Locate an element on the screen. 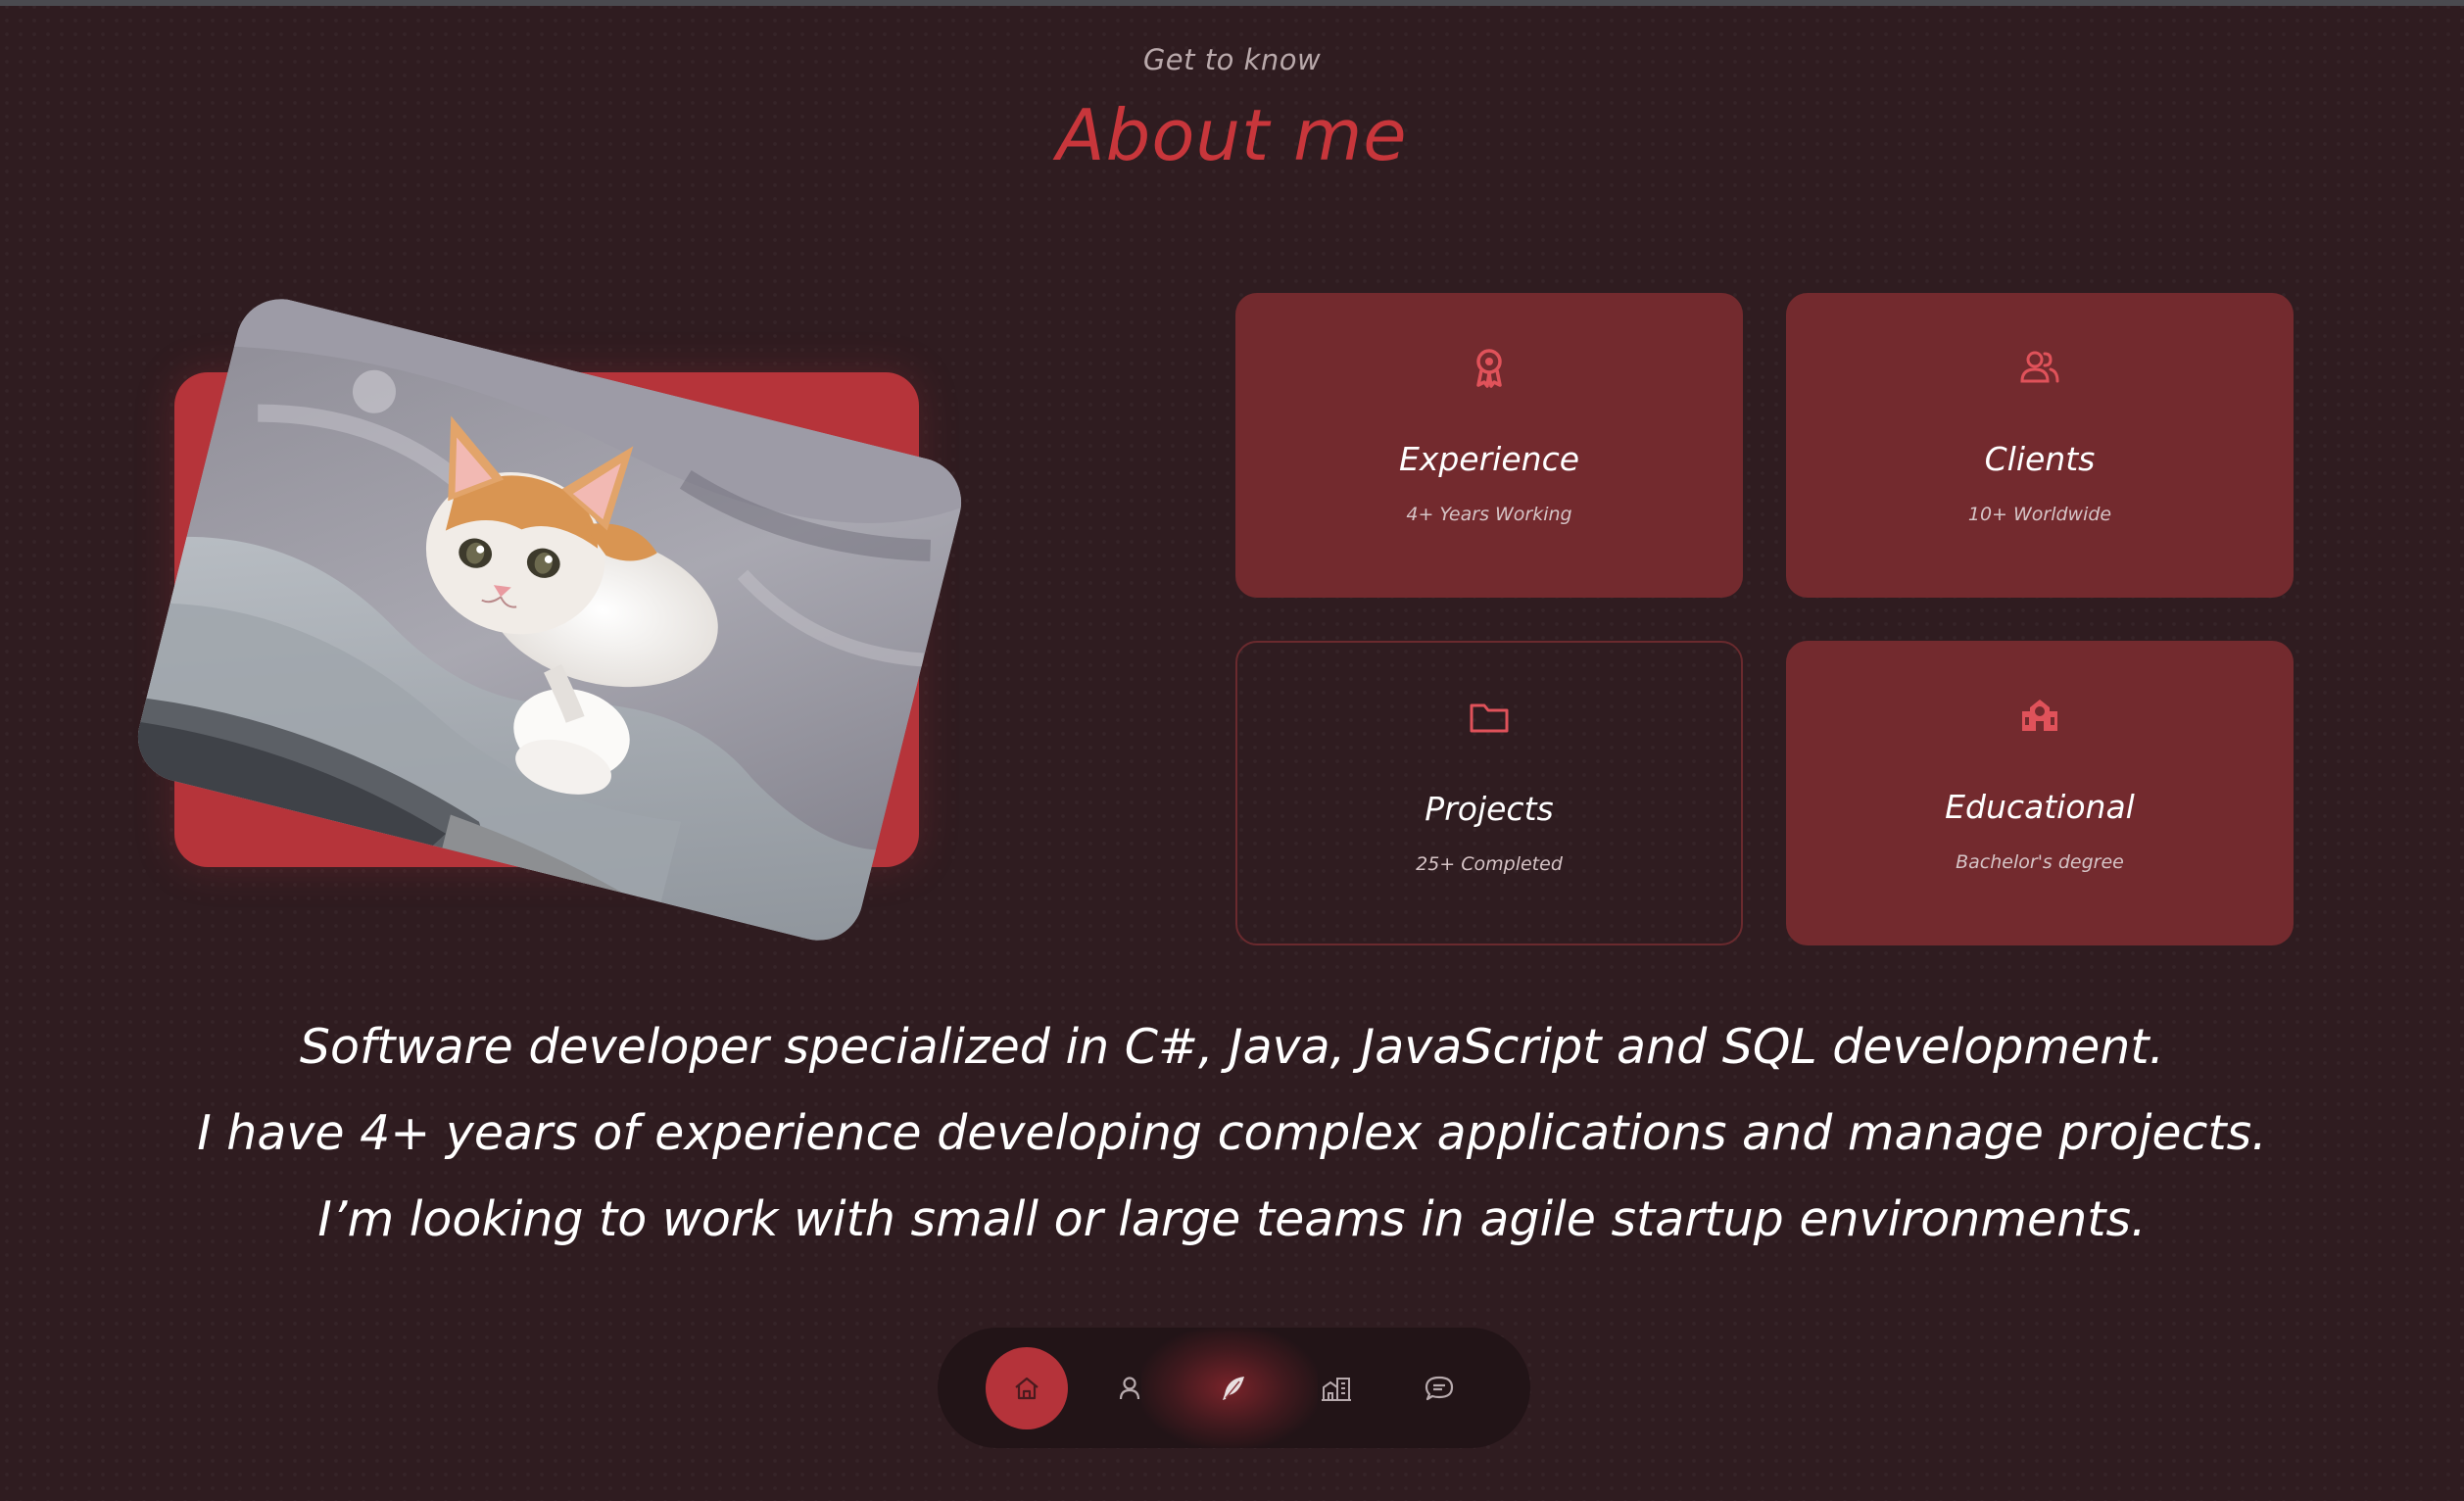  card-experience: Experience 4+ Years Working is located at coordinates (1489, 446).